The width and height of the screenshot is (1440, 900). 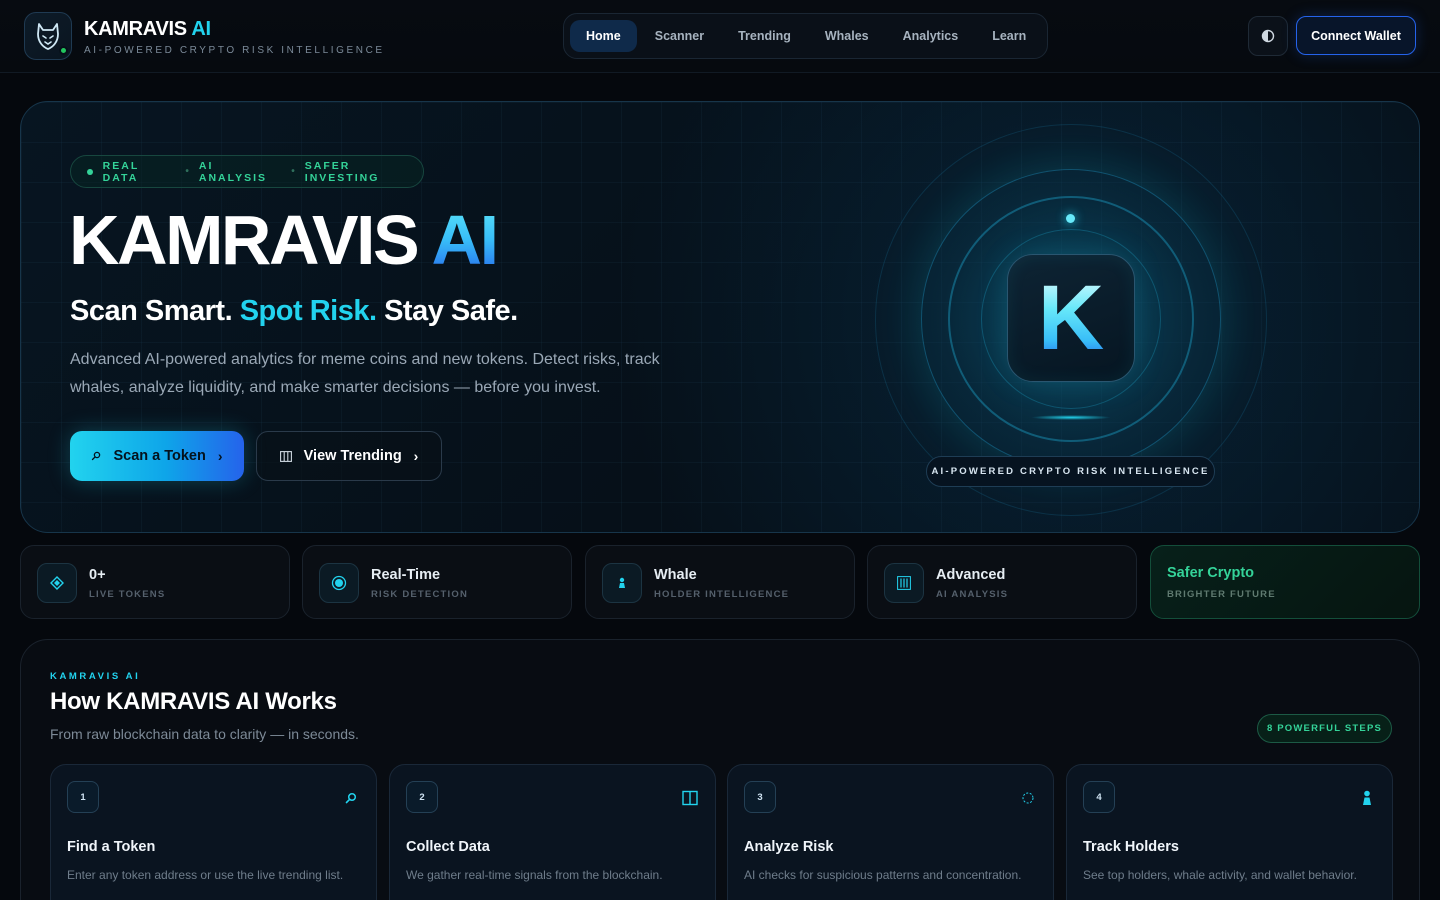 What do you see at coordinates (406, 575) in the screenshot?
I see `stat-value: Real-Time` at bounding box center [406, 575].